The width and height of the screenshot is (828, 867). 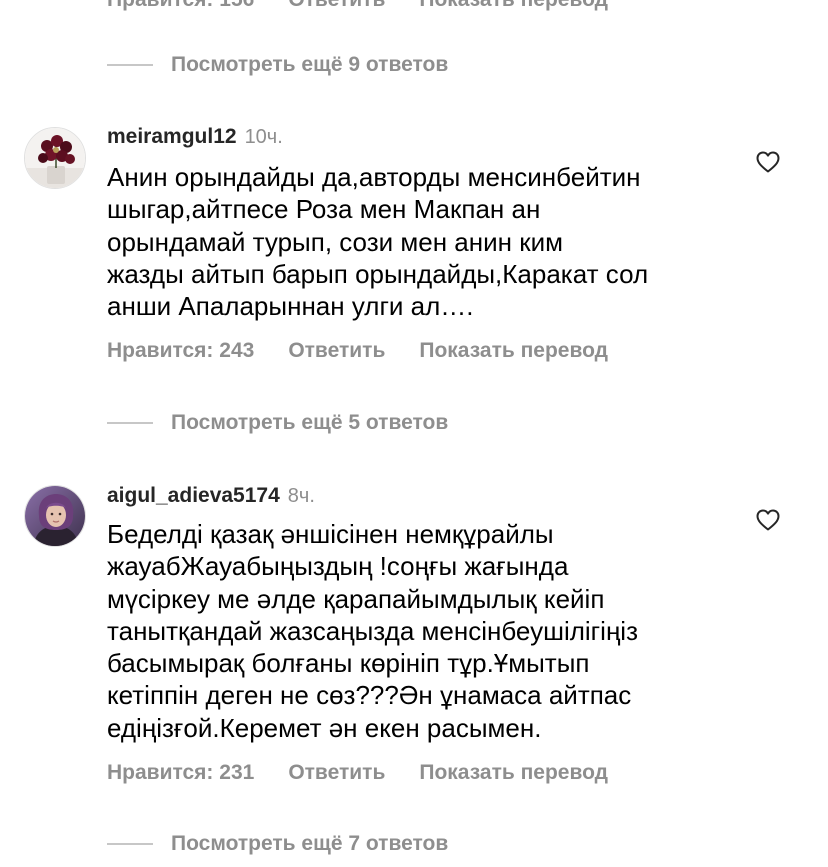 What do you see at coordinates (310, 64) in the screenshot?
I see `view-more-replies-label: Посмотреть ещё 9 ответов` at bounding box center [310, 64].